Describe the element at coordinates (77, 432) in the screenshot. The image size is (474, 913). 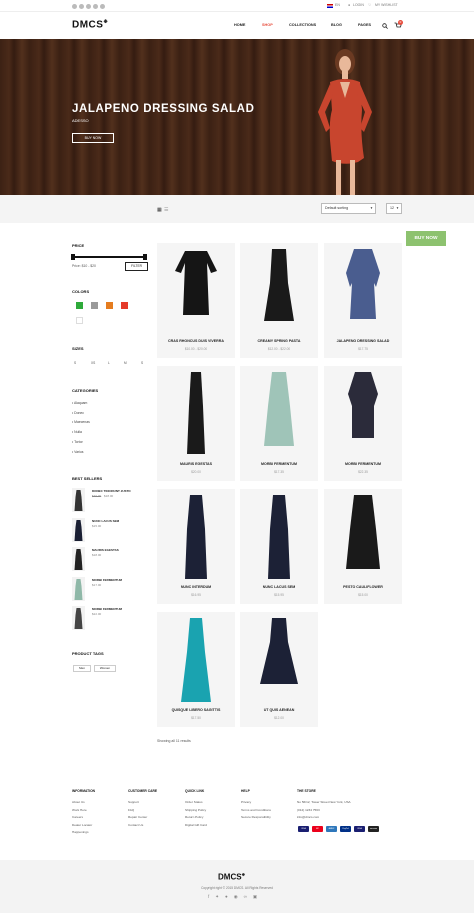
I see `category-item: • Nulla` at that location.